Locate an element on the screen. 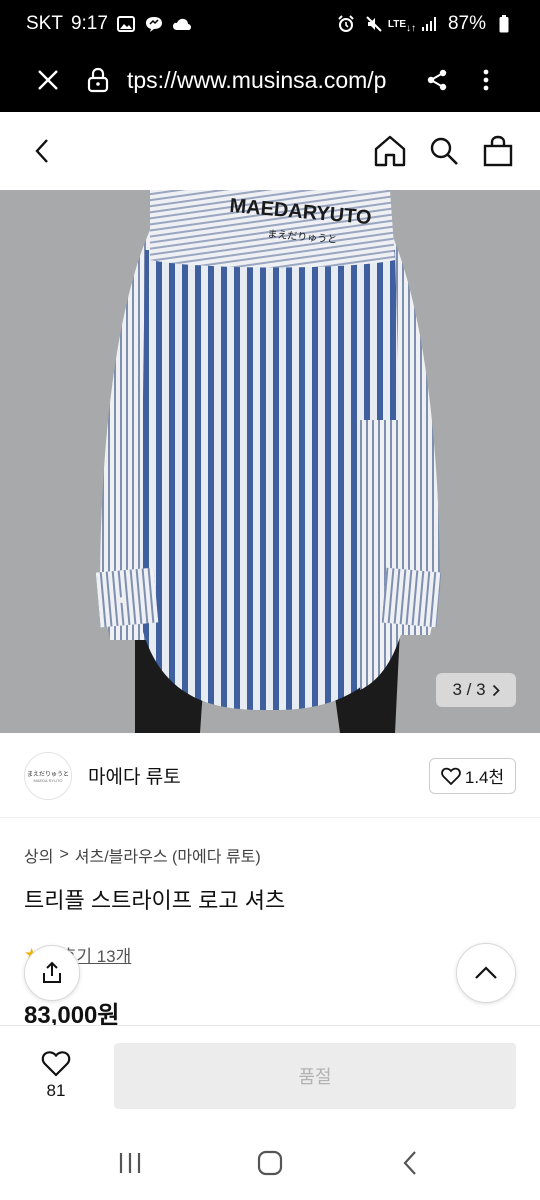  recent-apps-icon is located at coordinates (130, 1162).